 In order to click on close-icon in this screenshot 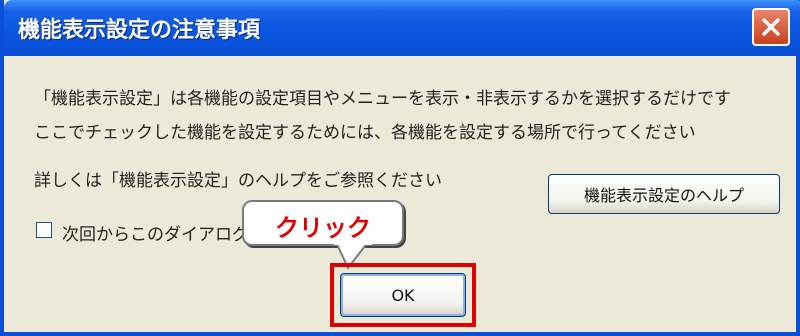, I will do `click(771, 27)`.